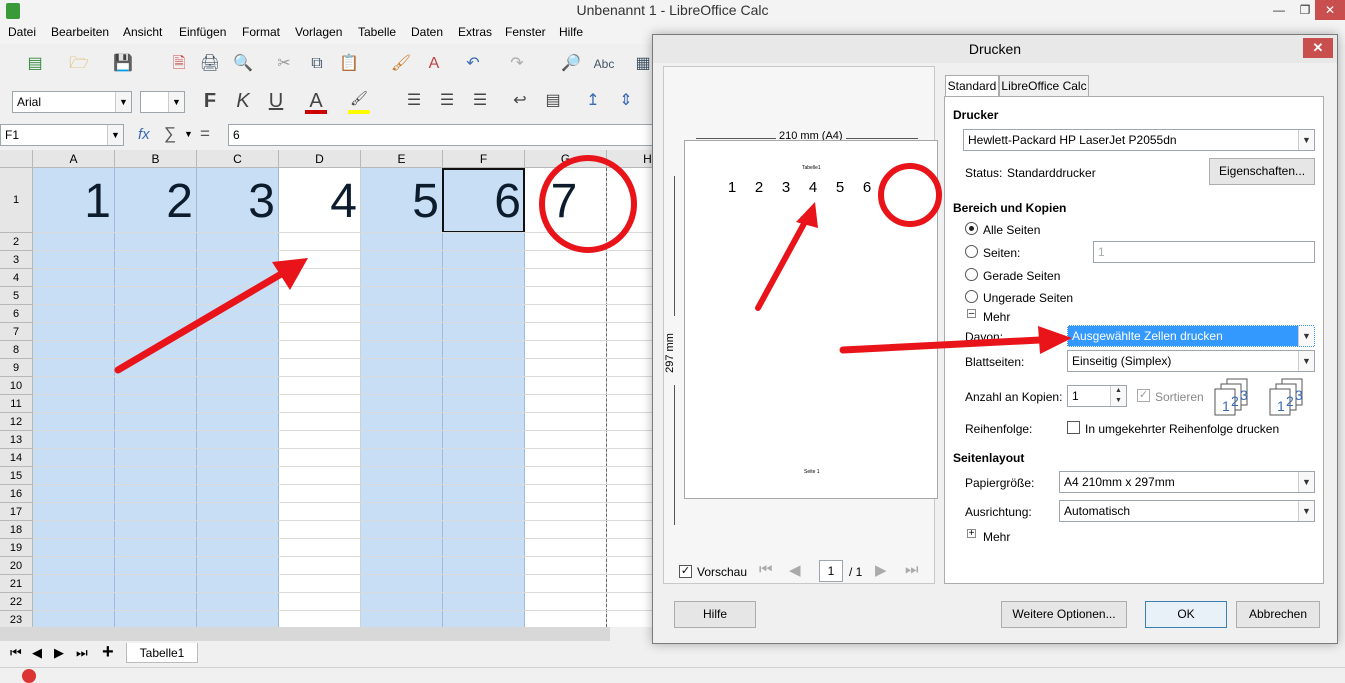 The height and width of the screenshot is (683, 1345). What do you see at coordinates (243, 64) in the screenshot?
I see `print-preview-icon: 🔍` at bounding box center [243, 64].